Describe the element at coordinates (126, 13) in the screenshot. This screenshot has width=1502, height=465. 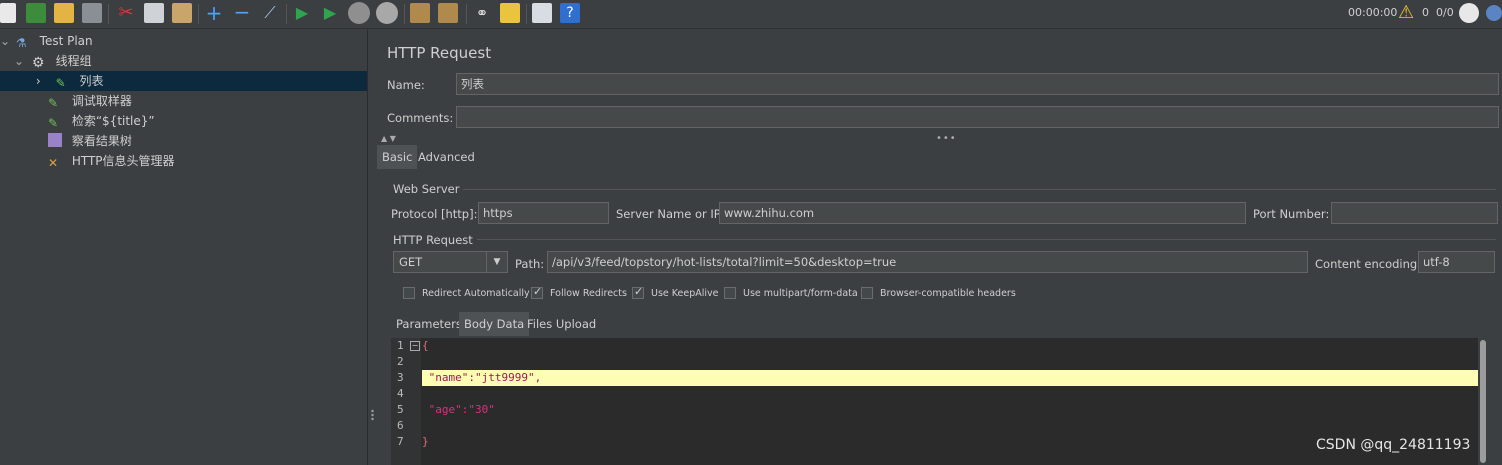
I see `cut-icon: ✂` at that location.